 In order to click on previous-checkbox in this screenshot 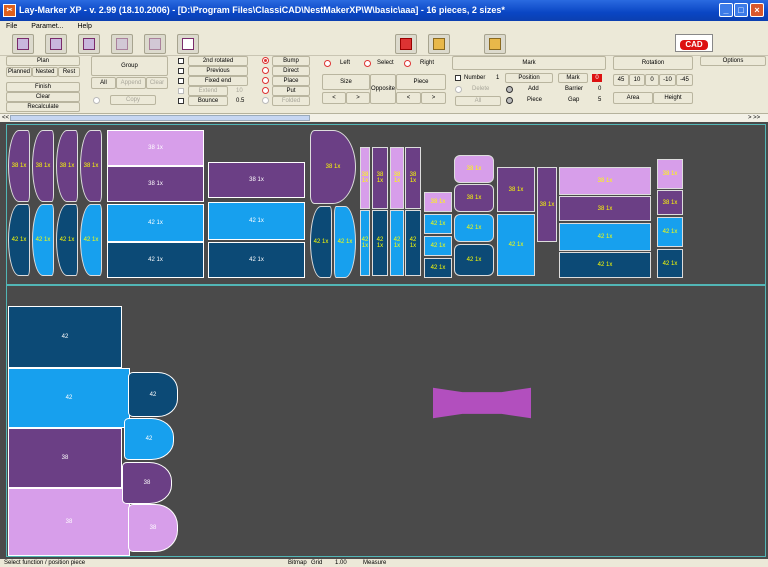, I will do `click(181, 71)`.